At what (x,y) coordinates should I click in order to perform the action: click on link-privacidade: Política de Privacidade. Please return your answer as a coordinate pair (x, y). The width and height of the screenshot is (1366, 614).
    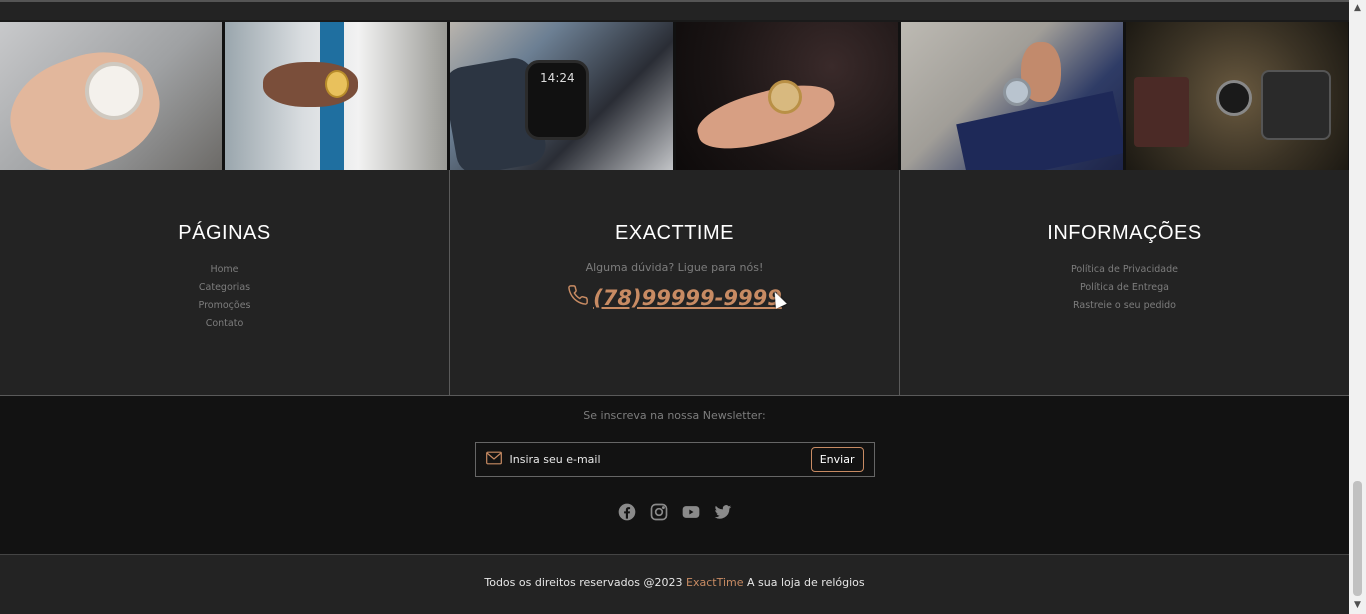
    Looking at the image, I should click on (1124, 270).